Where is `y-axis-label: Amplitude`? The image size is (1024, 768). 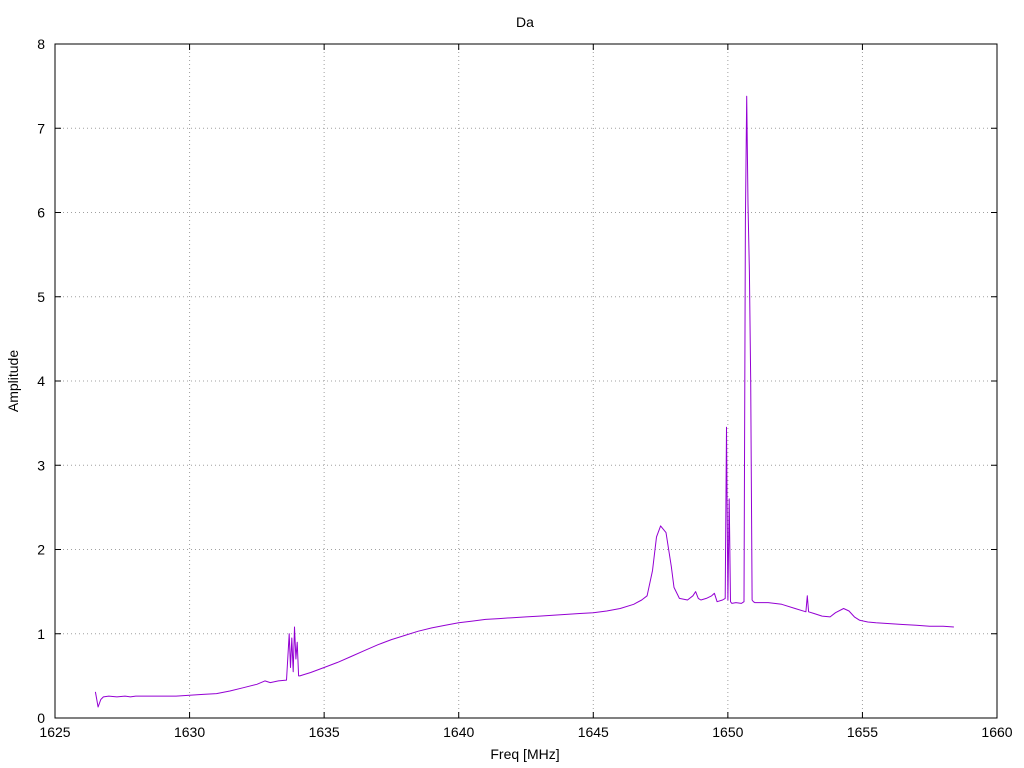 y-axis-label: Amplitude is located at coordinates (13, 381).